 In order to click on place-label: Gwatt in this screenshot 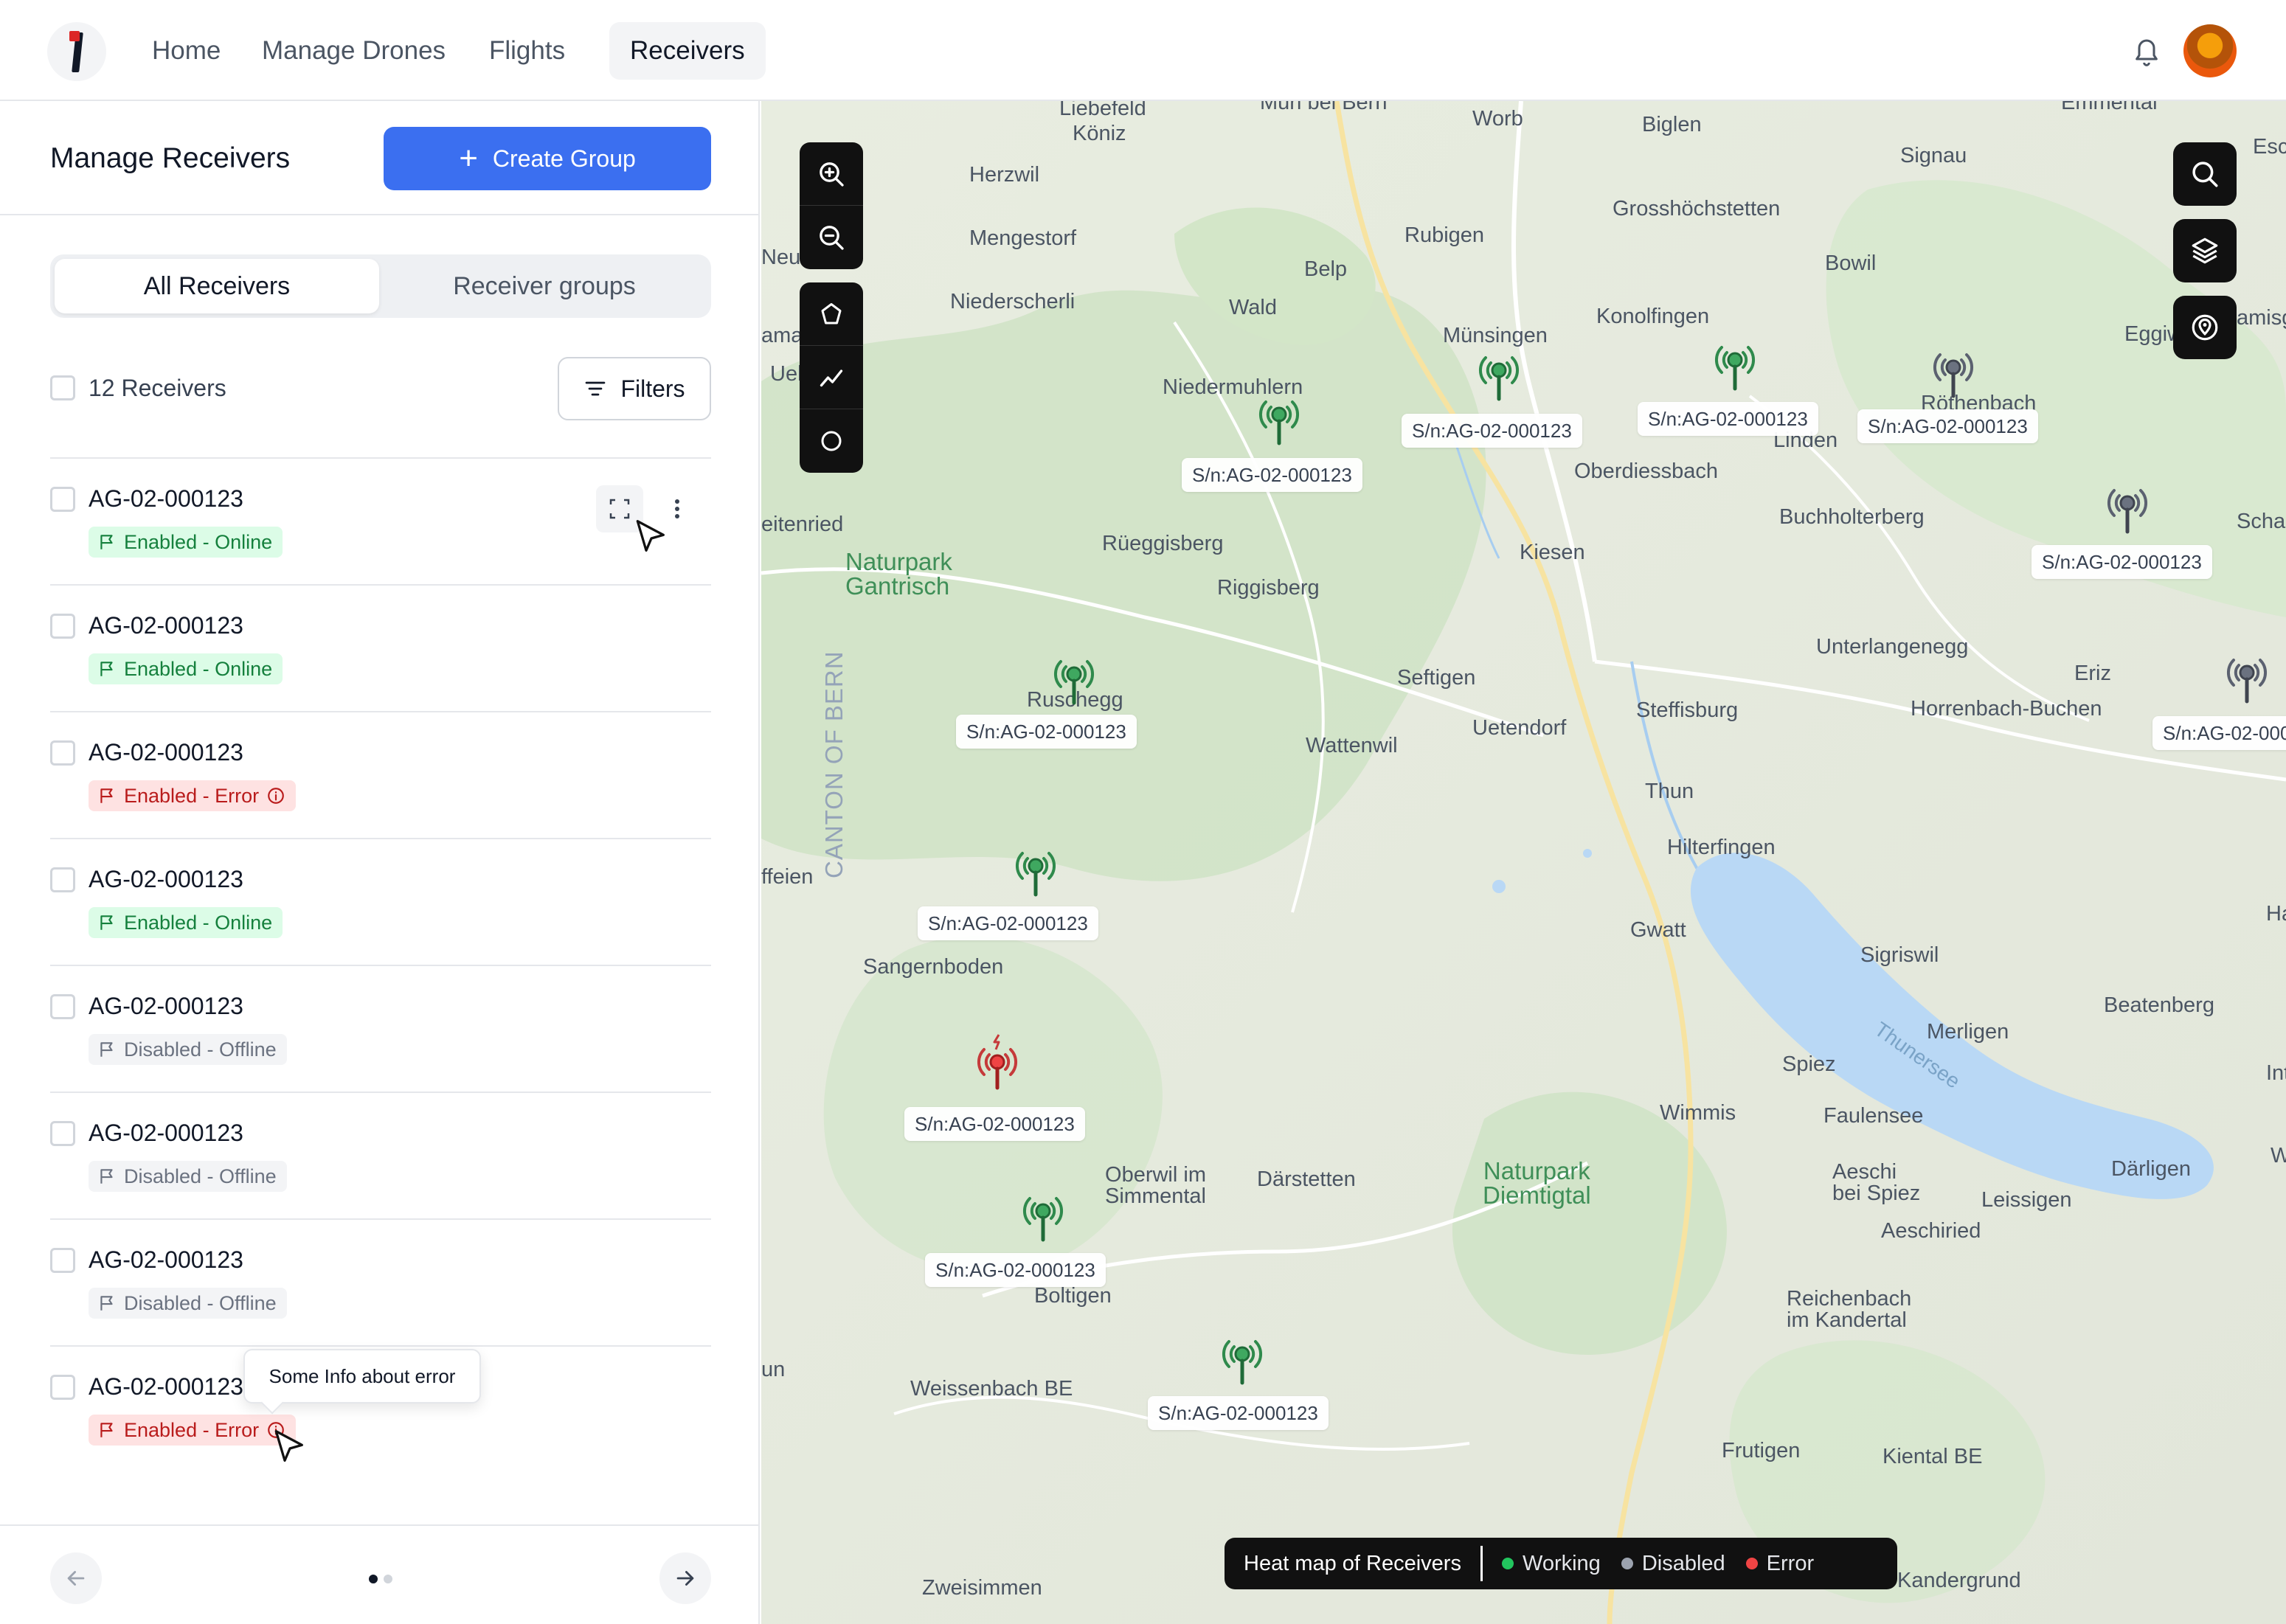, I will do `click(1658, 930)`.